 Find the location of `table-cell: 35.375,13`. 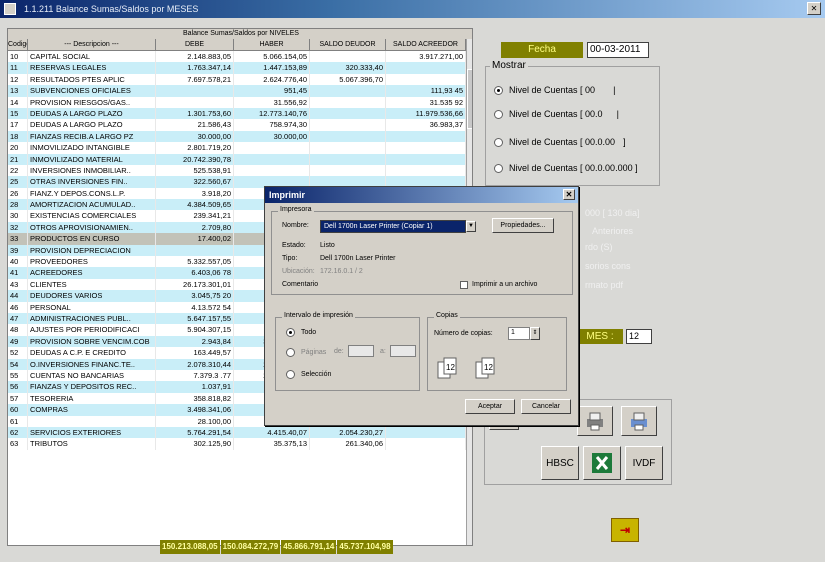

table-cell: 35.375,13 is located at coordinates (272, 444).